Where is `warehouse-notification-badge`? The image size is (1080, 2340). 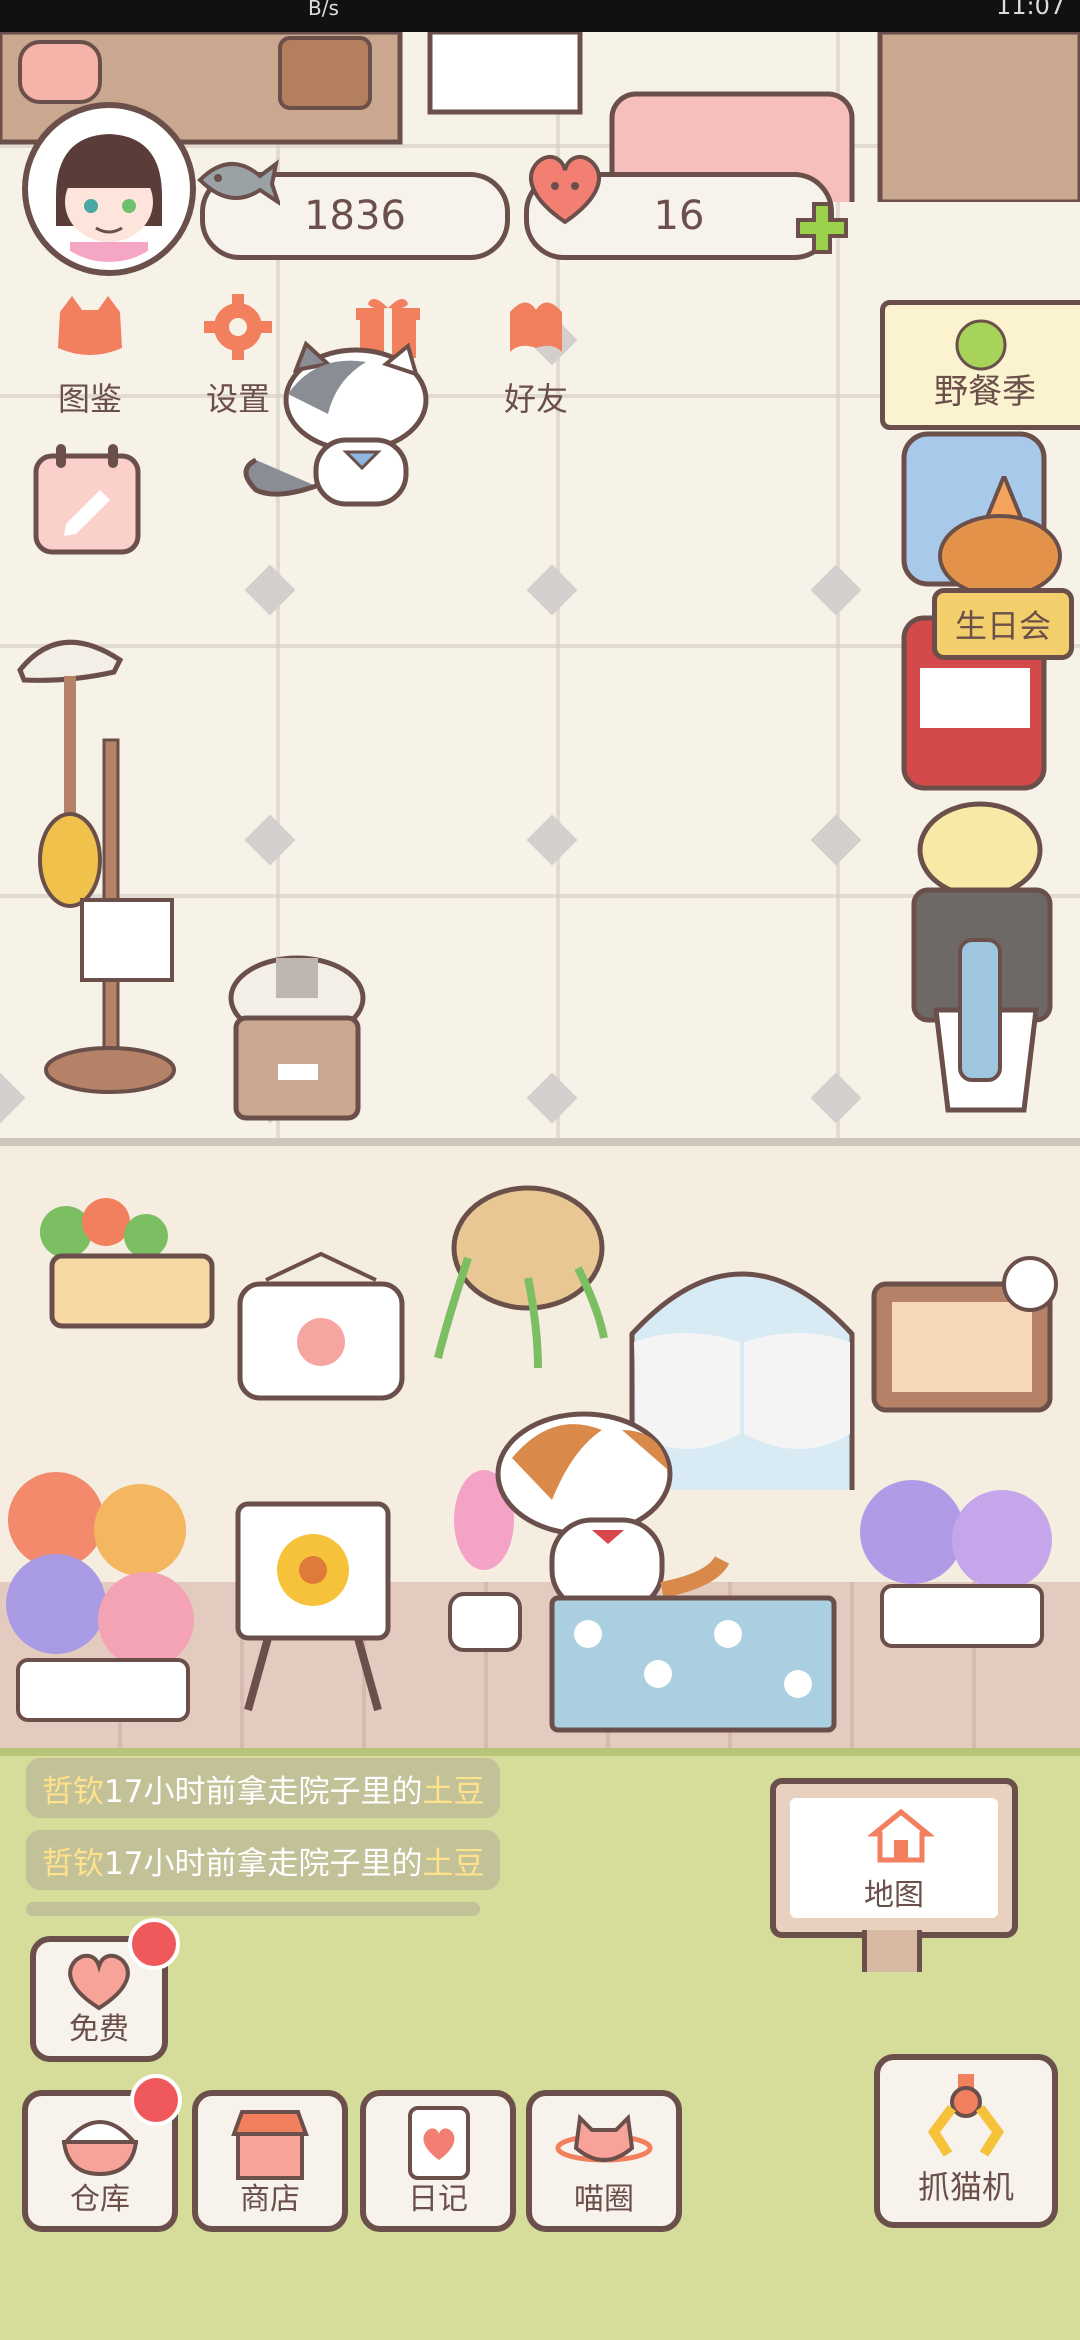
warehouse-notification-badge is located at coordinates (156, 2100).